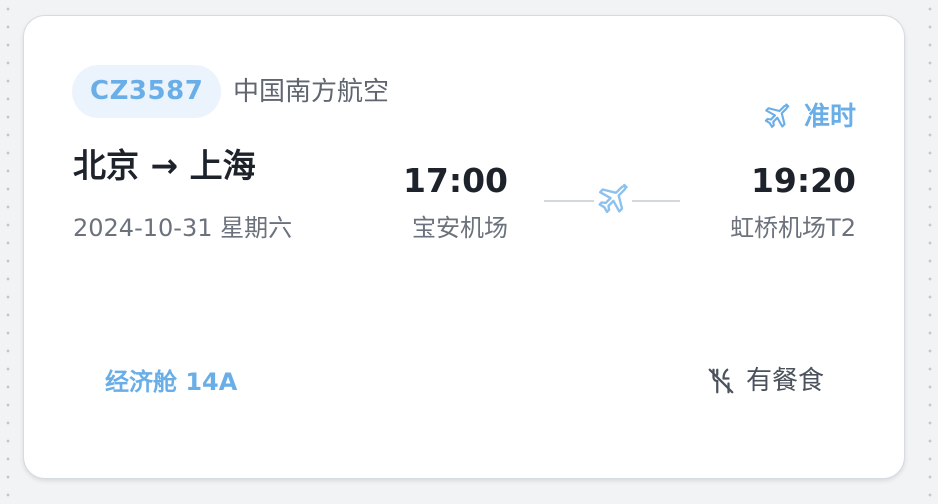  Describe the element at coordinates (930, 252) in the screenshot. I see `right-dotted-edge` at that location.